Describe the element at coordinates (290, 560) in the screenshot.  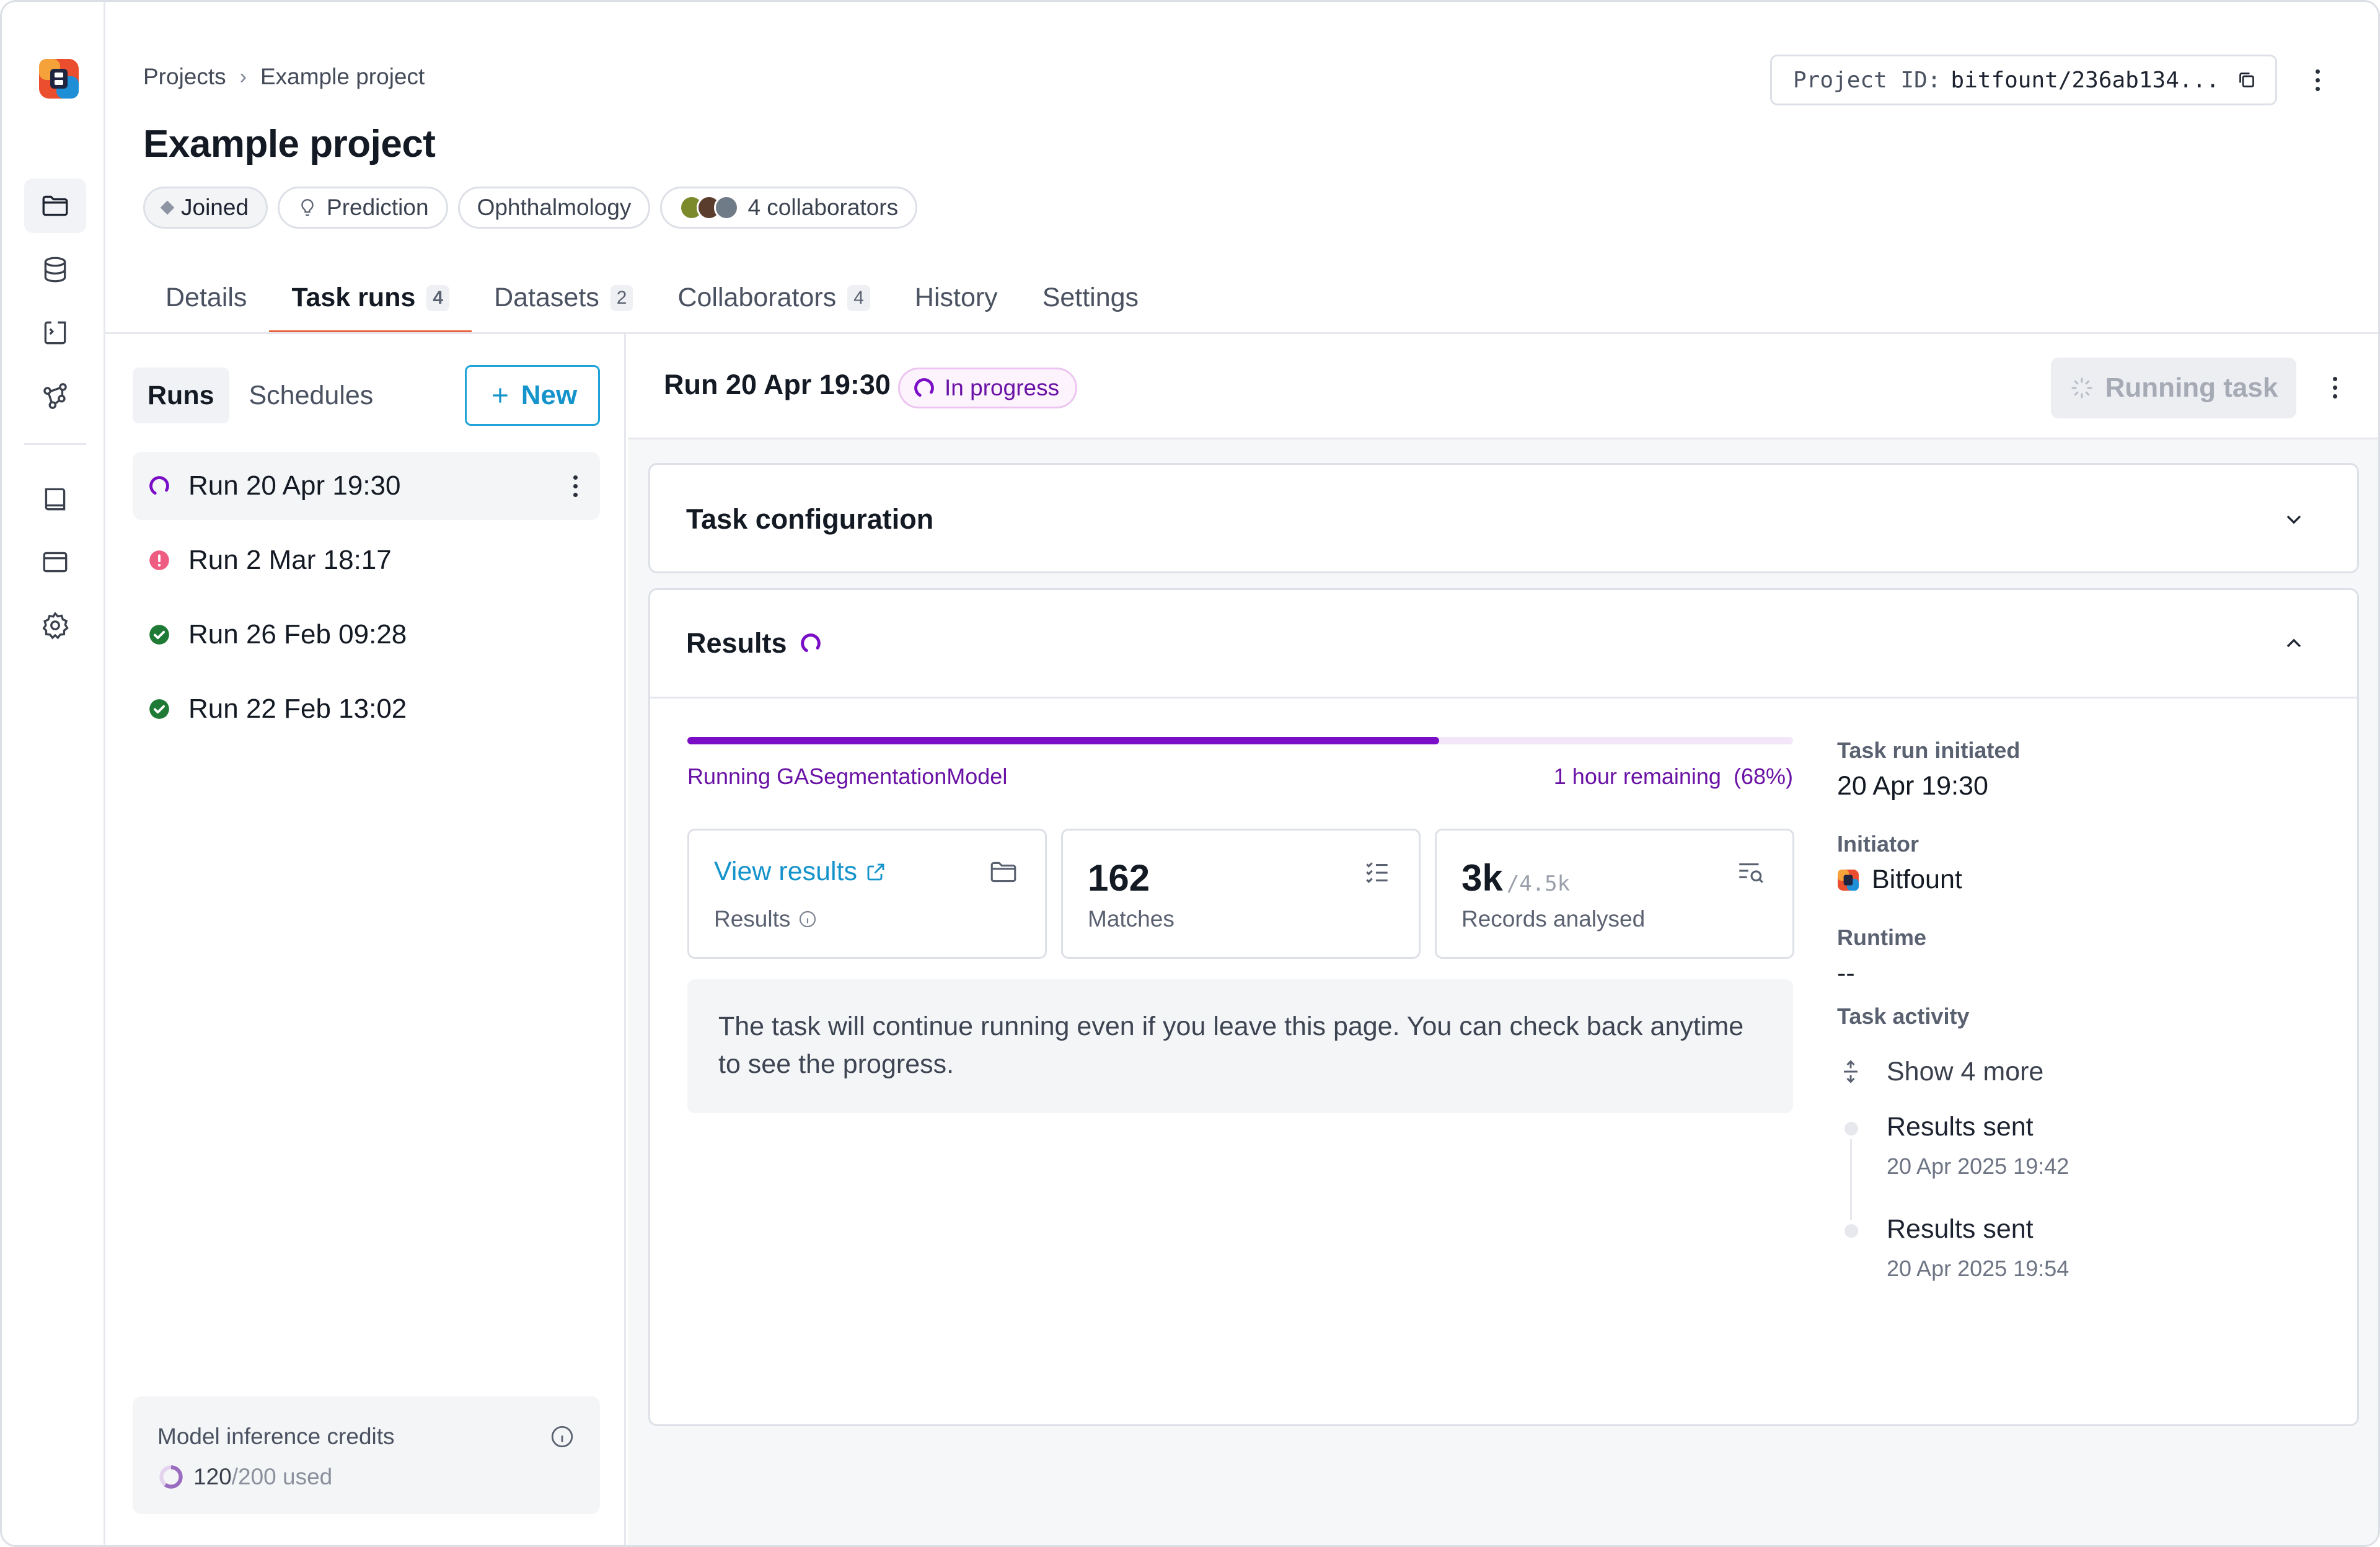
I see `run-label: Run 2 Mar 18:17` at that location.